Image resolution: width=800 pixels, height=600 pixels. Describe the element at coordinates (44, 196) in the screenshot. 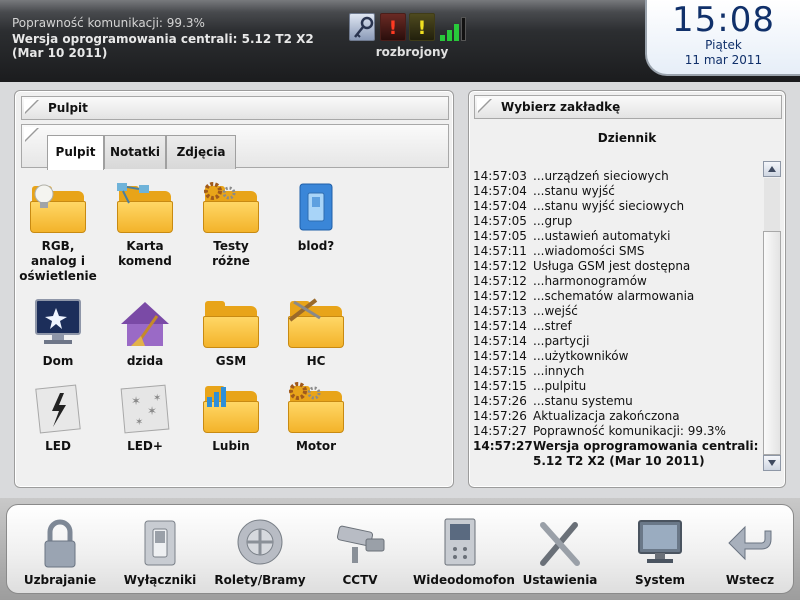

I see `lightbulb-glyph` at that location.